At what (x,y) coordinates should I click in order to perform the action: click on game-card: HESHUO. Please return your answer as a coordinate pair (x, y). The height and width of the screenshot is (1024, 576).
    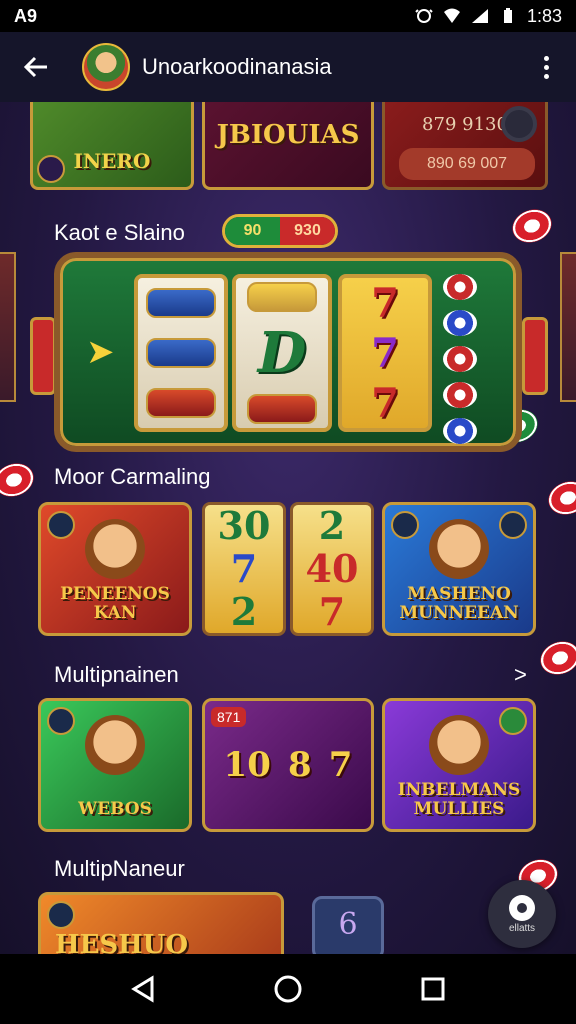
    Looking at the image, I should click on (161, 923).